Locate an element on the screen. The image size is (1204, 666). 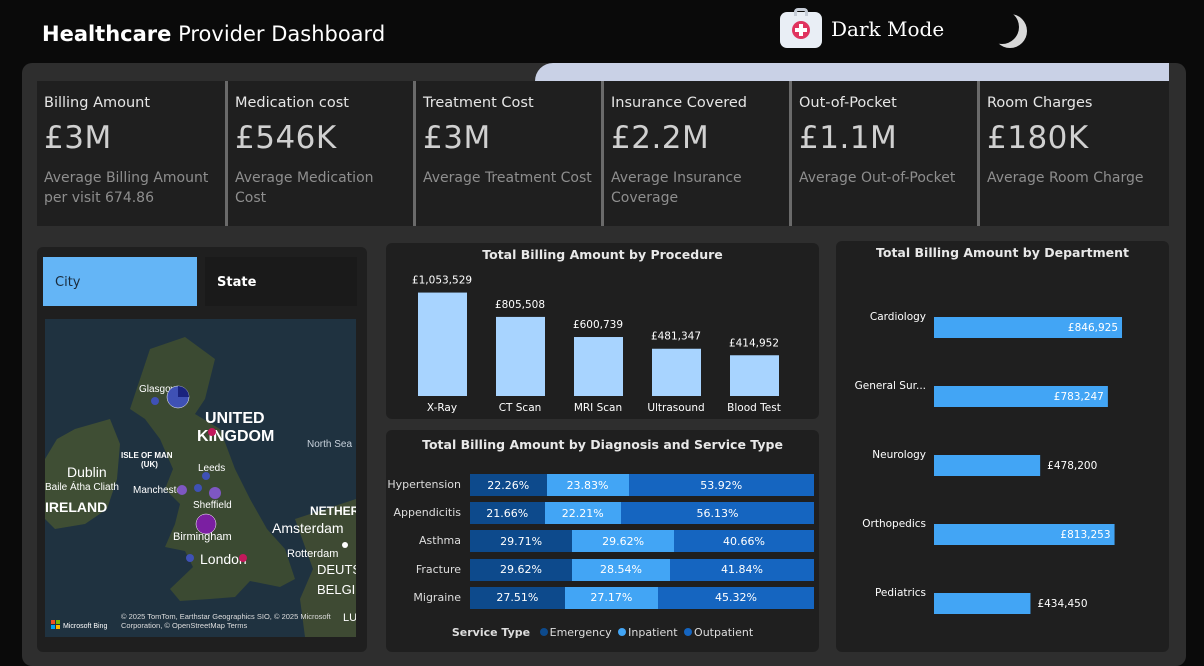
y-tick-label: Hypertension is located at coordinates (424, 484).